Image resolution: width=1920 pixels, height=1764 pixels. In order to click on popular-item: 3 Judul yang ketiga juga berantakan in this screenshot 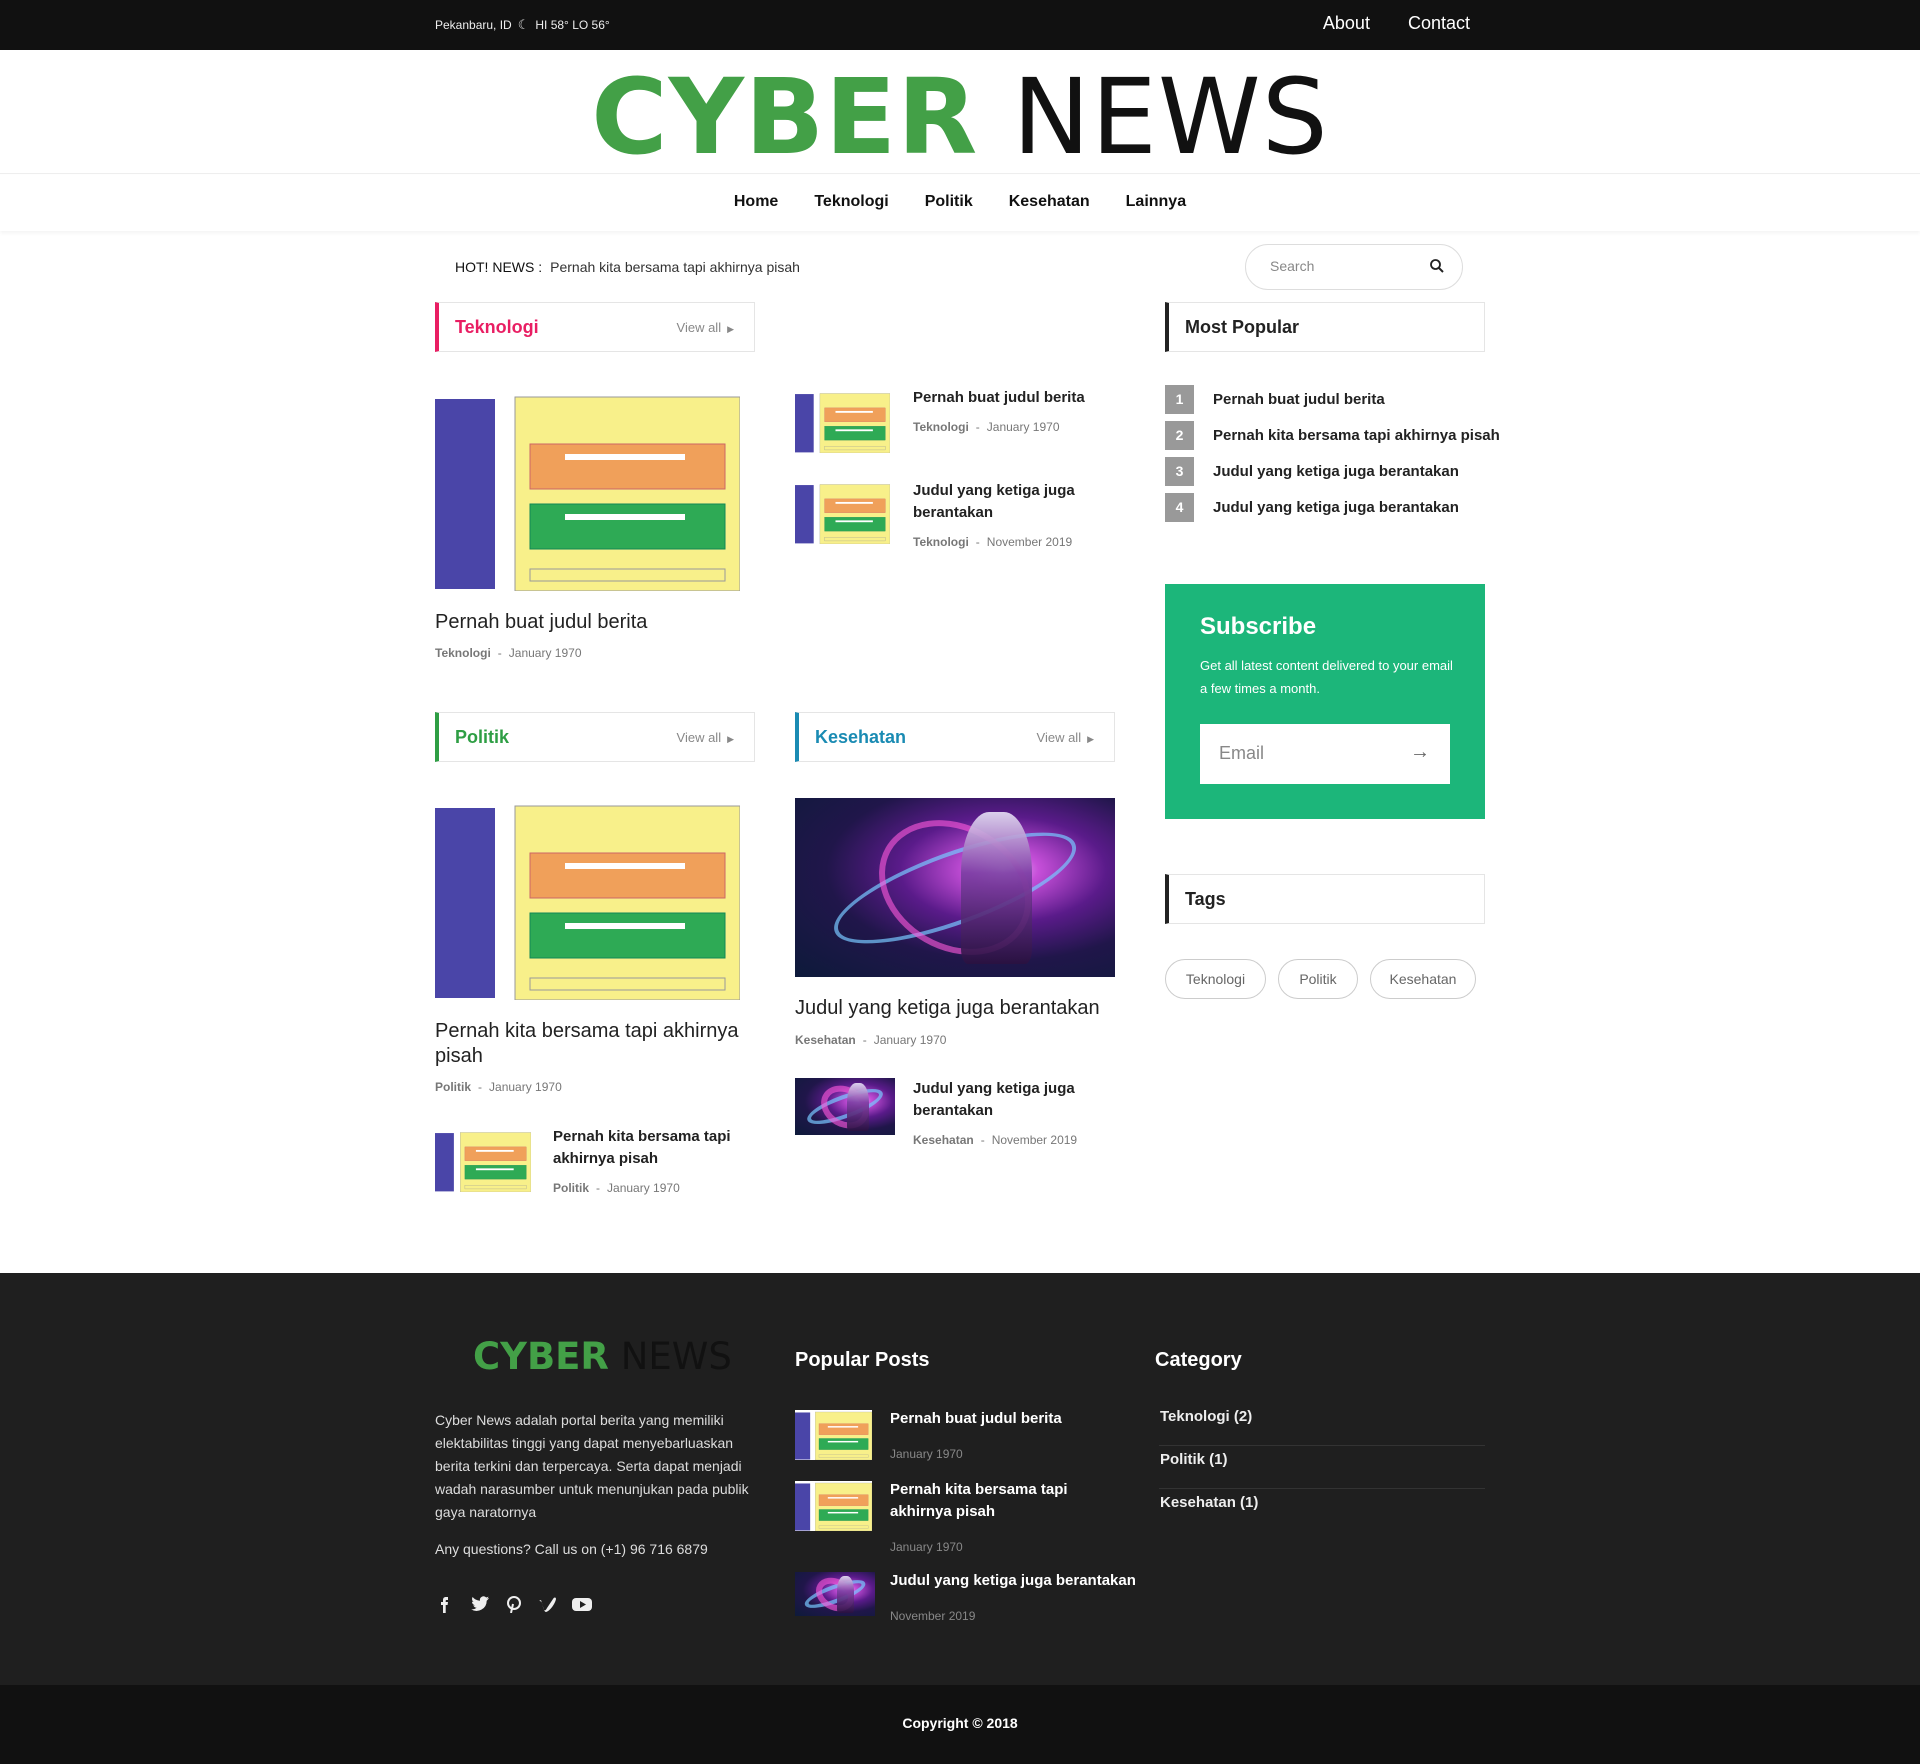, I will do `click(1312, 471)`.